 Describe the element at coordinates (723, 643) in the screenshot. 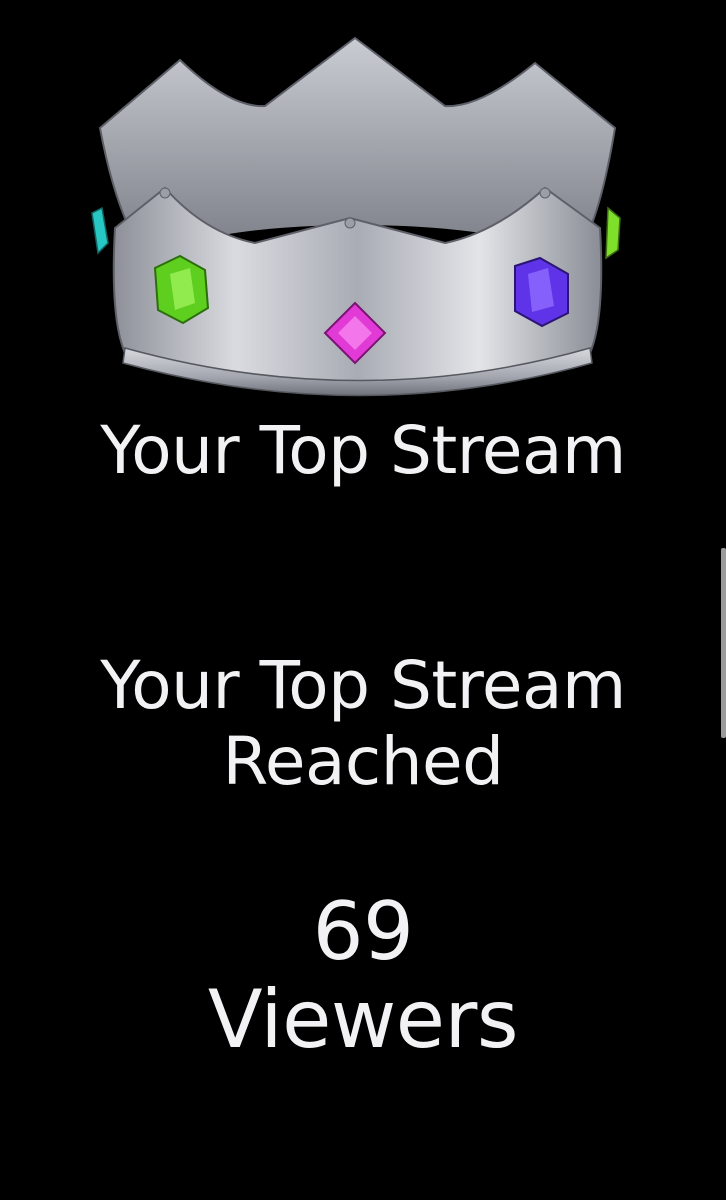

I see `scroll-indicator` at that location.